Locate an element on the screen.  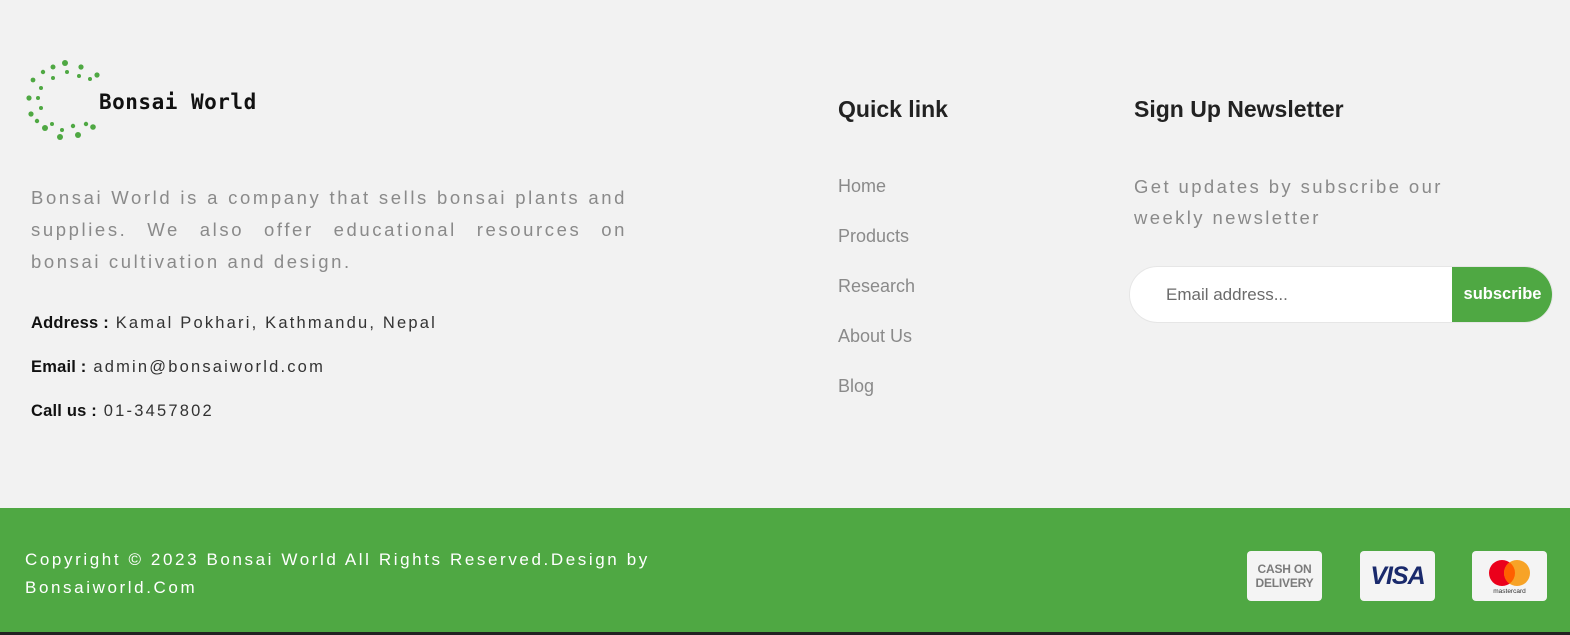
subscribe-button: subscribe is located at coordinates (1502, 294).